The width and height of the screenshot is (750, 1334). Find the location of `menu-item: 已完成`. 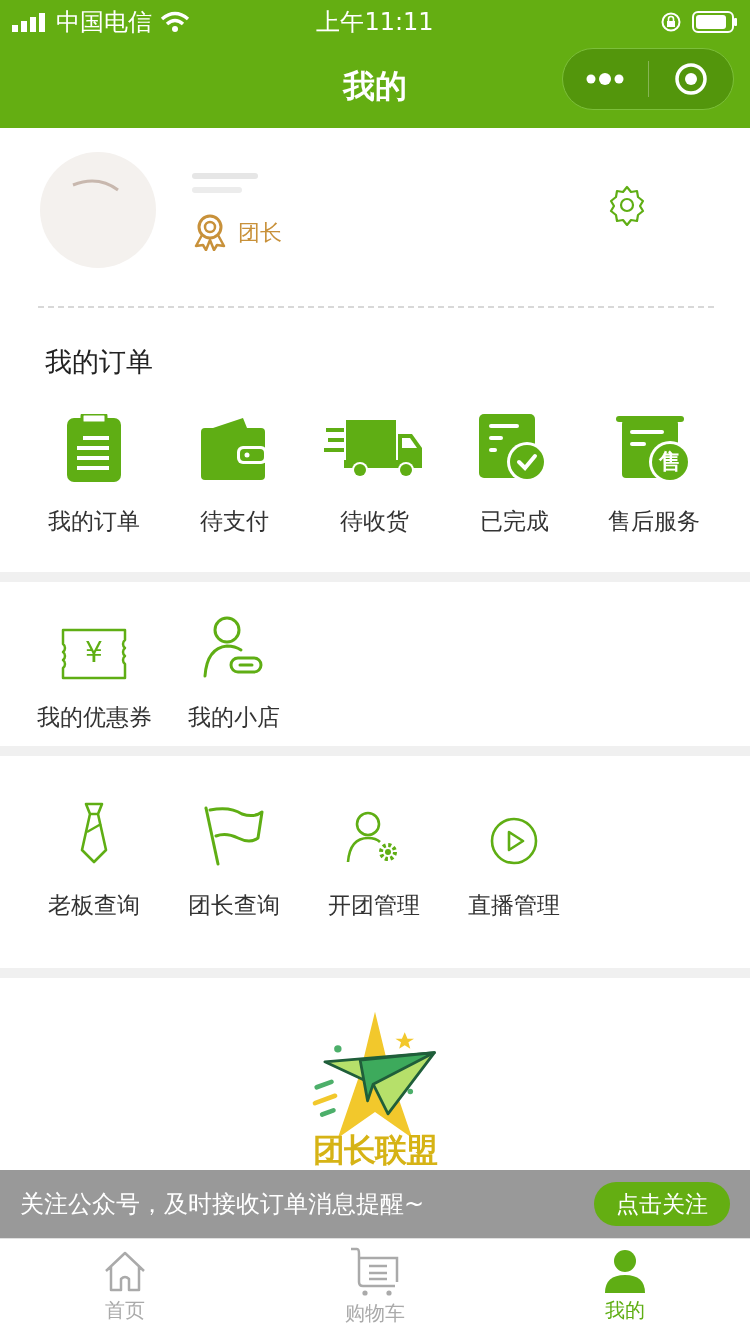

menu-item: 已完成 is located at coordinates (514, 471).